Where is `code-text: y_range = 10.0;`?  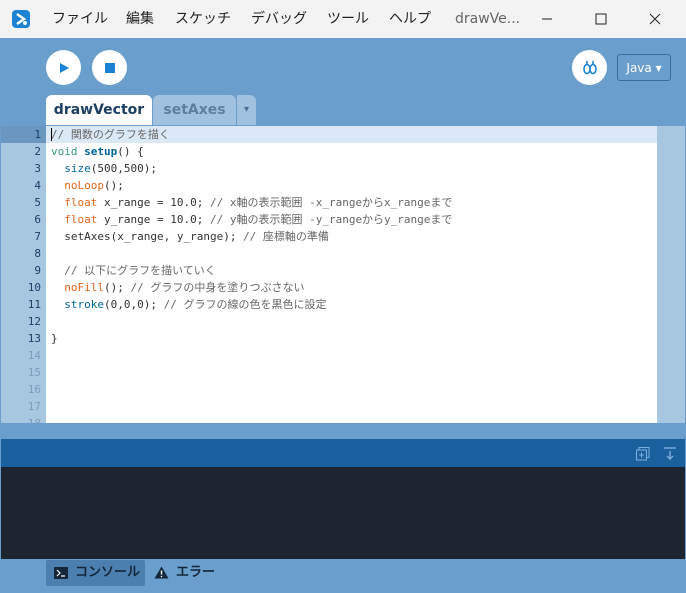
code-text: y_range = 10.0; is located at coordinates (153, 219).